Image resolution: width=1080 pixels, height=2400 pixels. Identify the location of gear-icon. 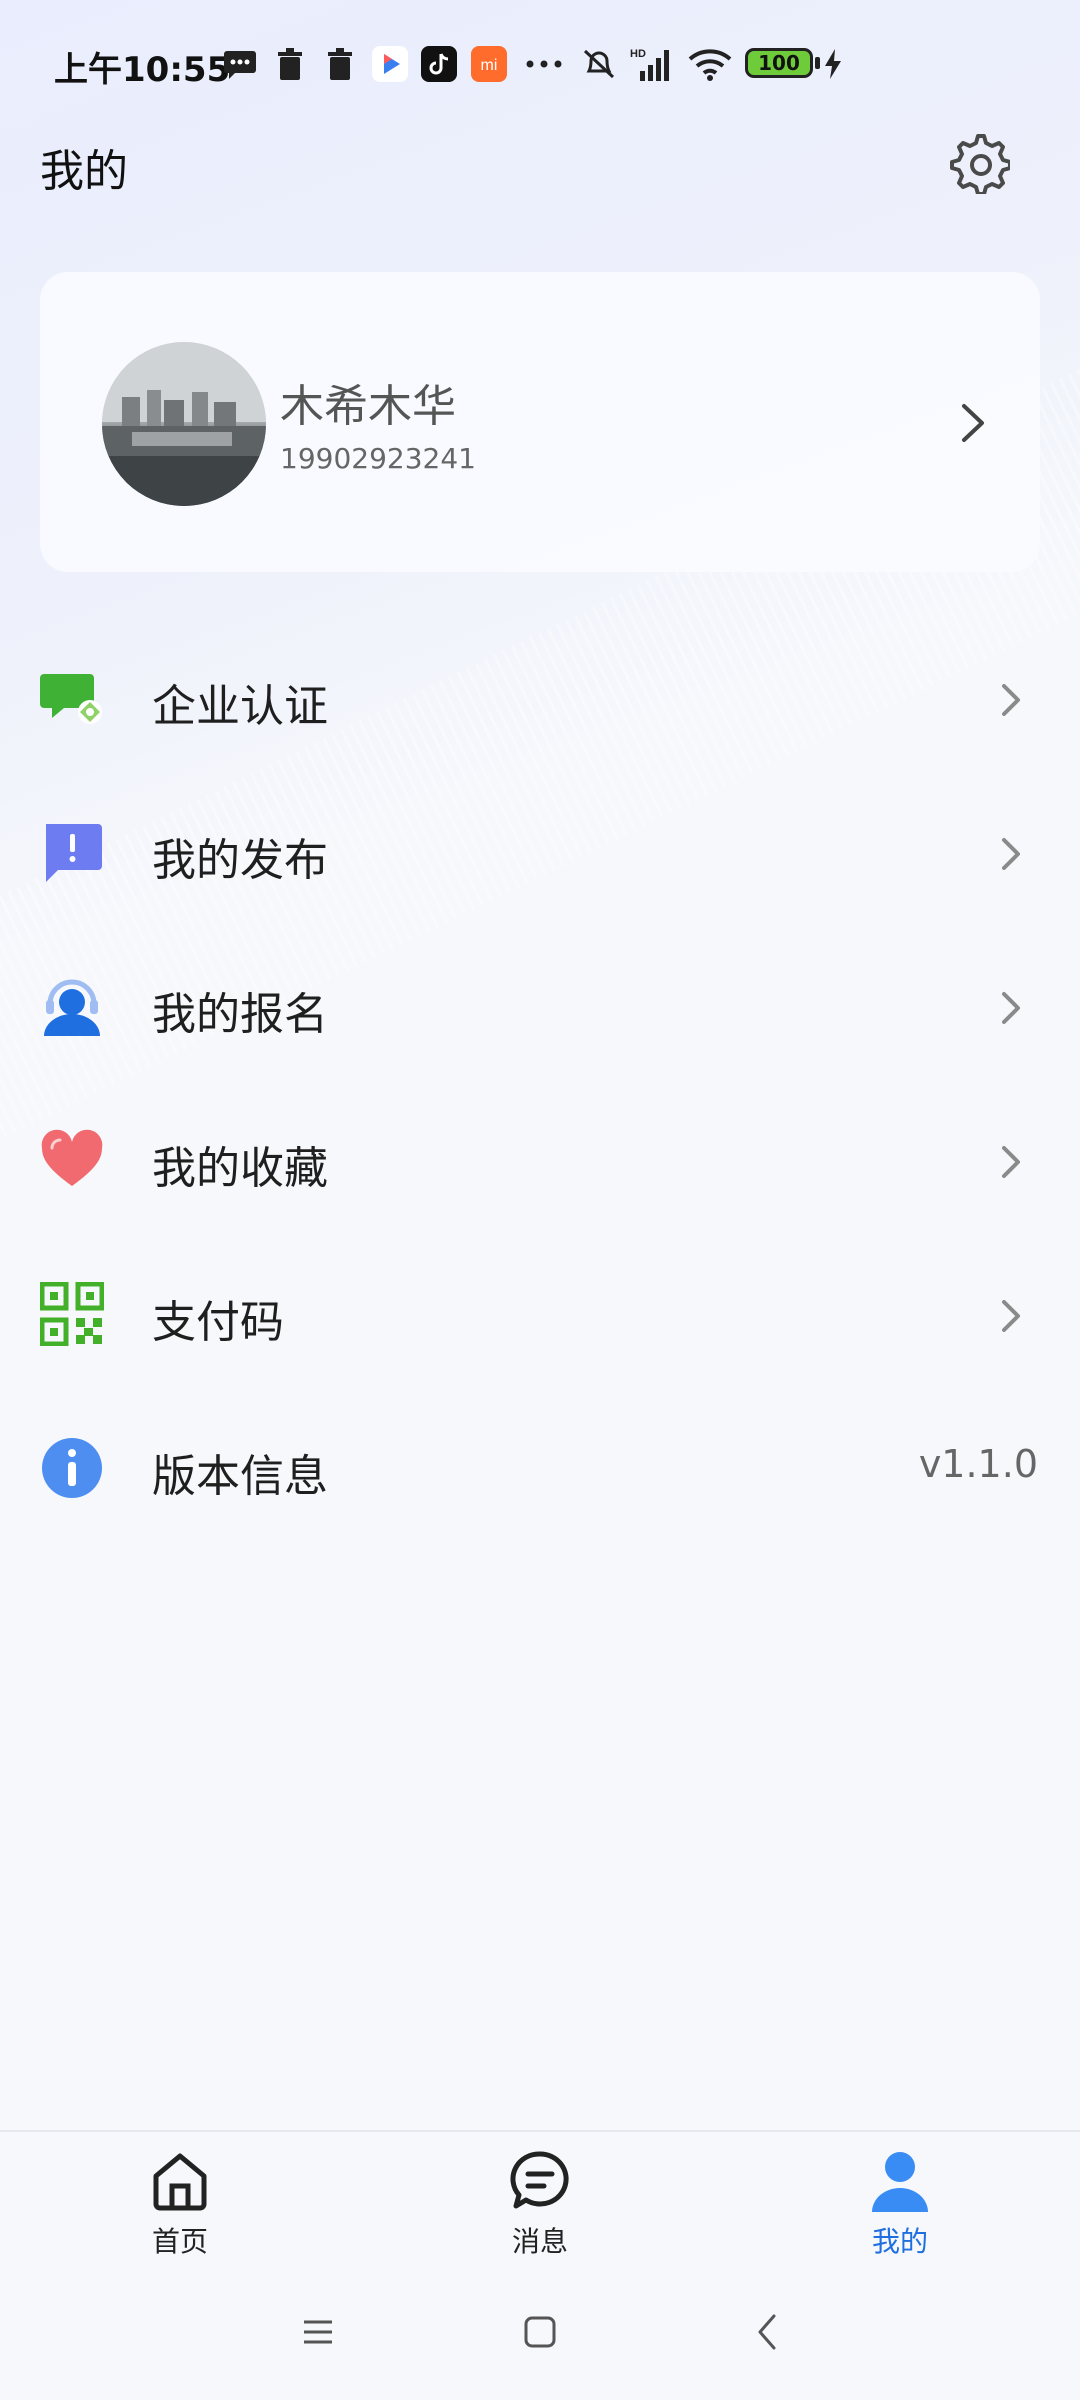
(979, 163).